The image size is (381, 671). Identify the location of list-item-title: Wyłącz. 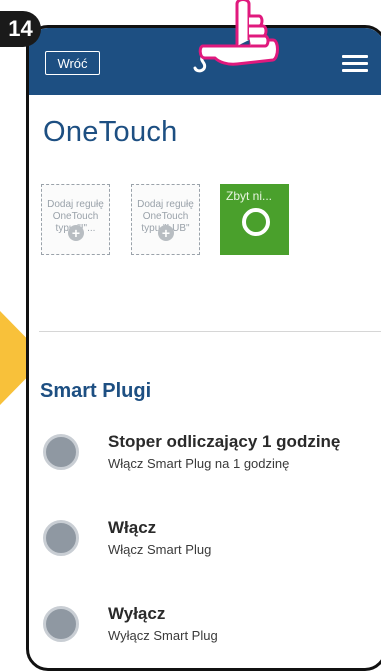
(137, 613).